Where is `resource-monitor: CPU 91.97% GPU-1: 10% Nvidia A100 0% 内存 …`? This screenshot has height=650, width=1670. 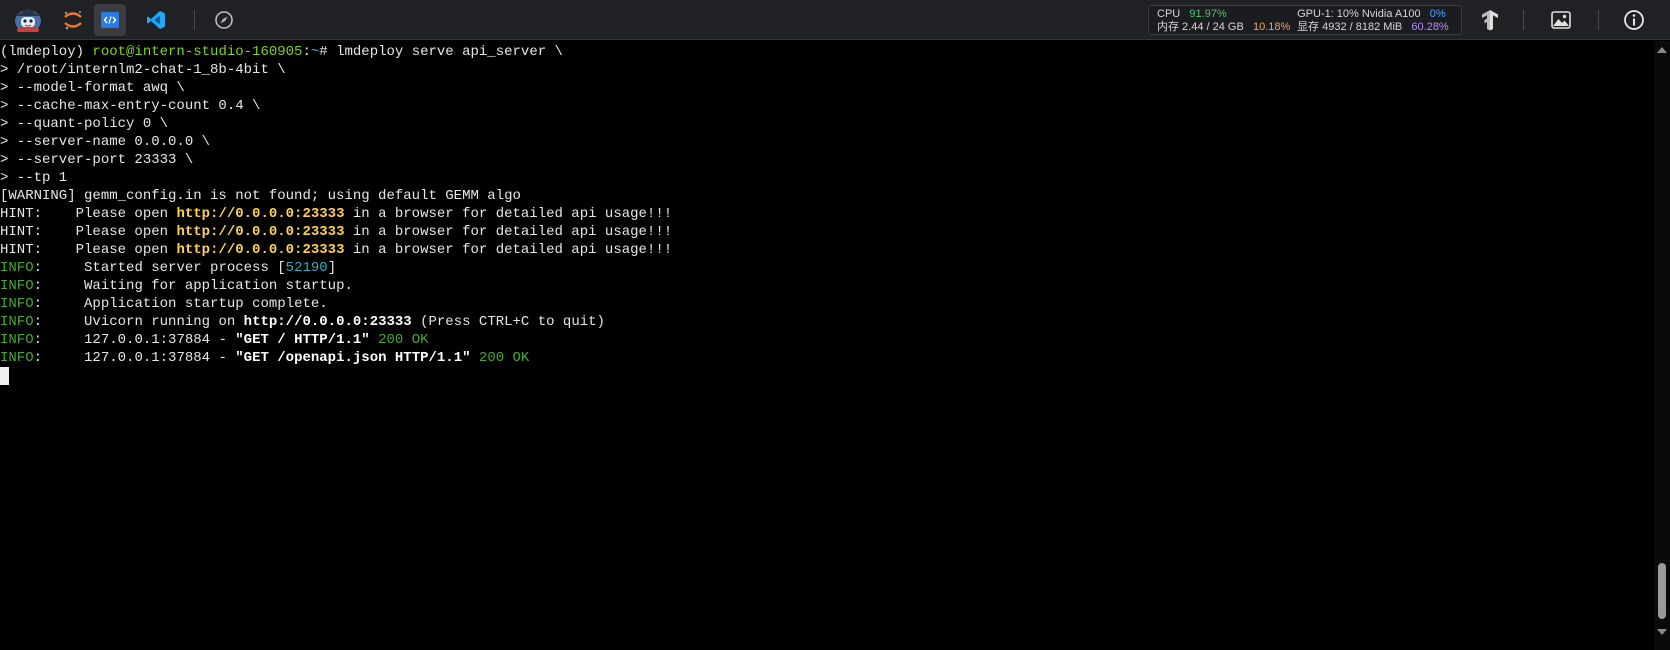
resource-monitor: CPU 91.97% GPU-1: 10% Nvidia A100 0% 内存 … is located at coordinates (1305, 20).